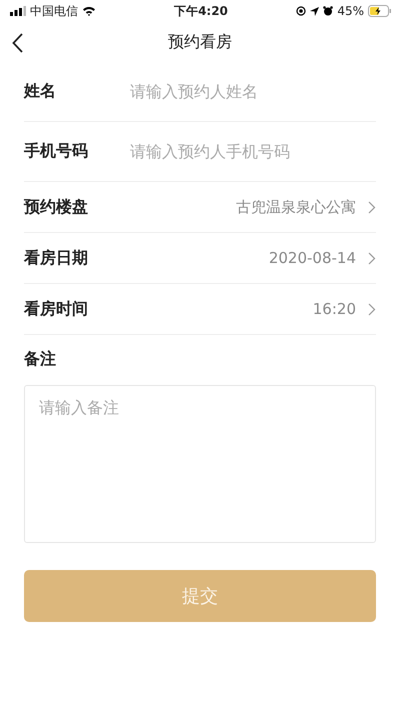  What do you see at coordinates (315, 11) in the screenshot?
I see `location-icon` at bounding box center [315, 11].